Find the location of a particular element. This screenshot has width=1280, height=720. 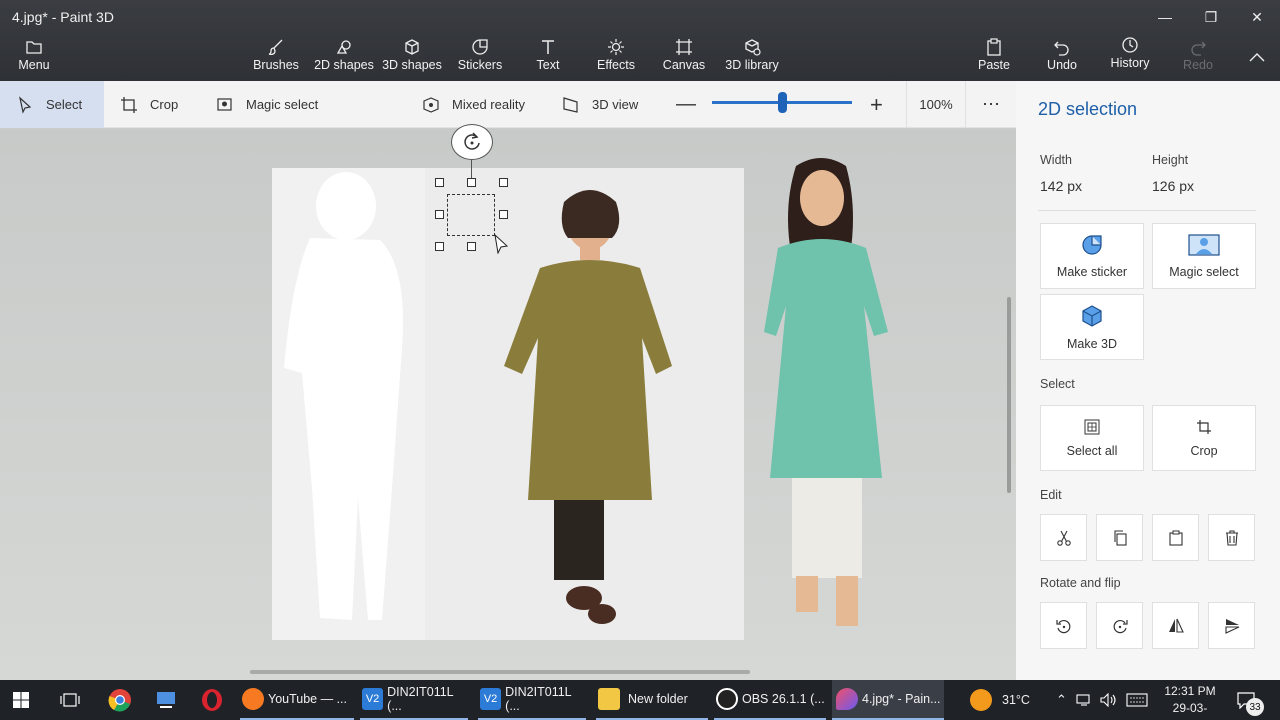

copy-button is located at coordinates (1119, 537).